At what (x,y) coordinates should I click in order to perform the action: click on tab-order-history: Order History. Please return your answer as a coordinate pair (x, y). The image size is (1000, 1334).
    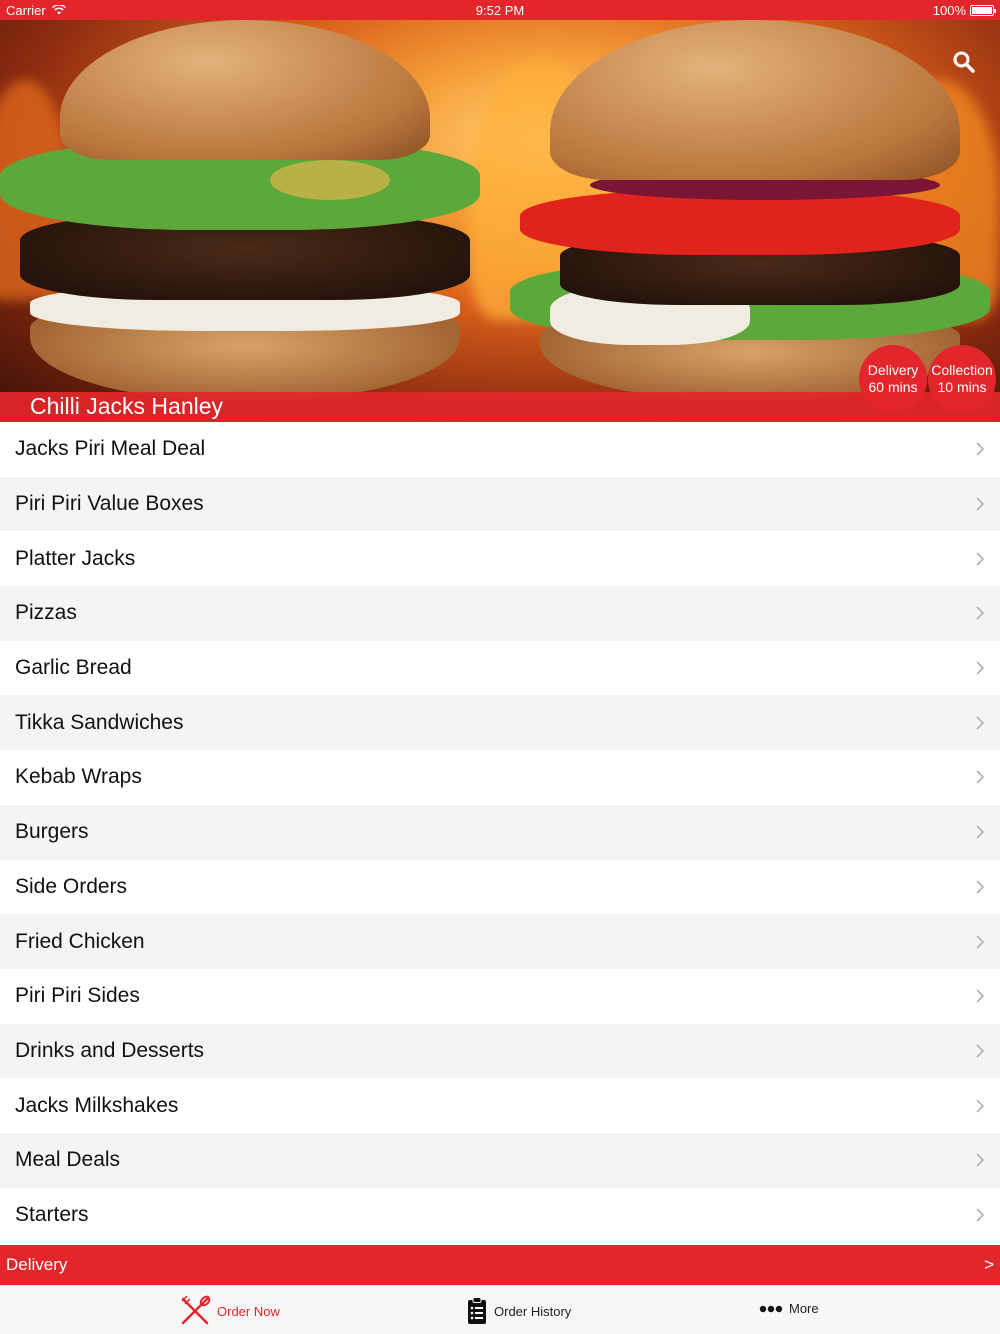
    Looking at the image, I should click on (518, 1311).